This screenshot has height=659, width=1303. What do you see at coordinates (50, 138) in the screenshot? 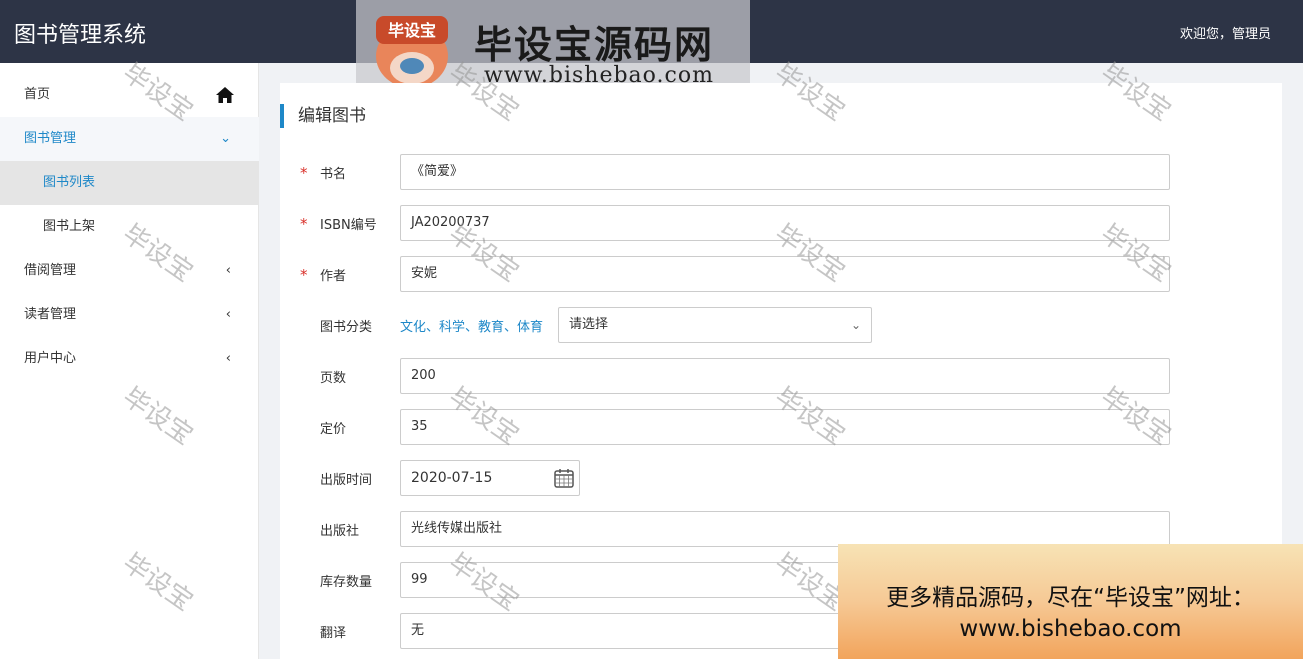
I see `sidebar-item-label: 图书管理` at bounding box center [50, 138].